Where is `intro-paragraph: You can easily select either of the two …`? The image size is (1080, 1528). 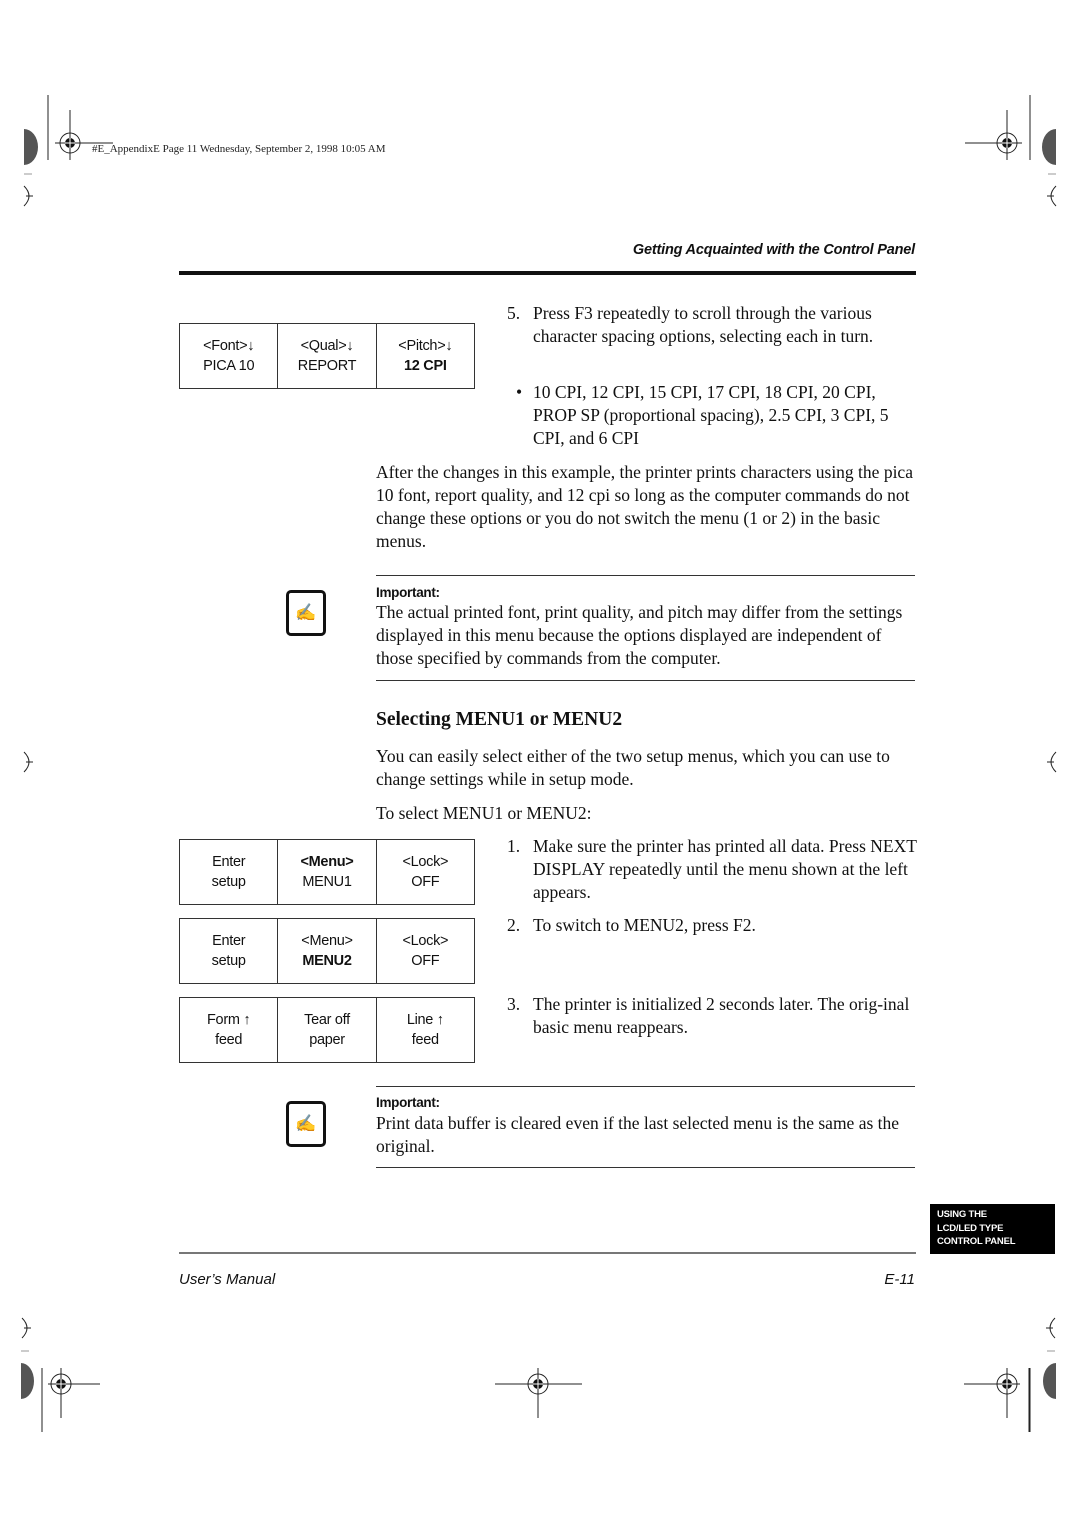 intro-paragraph: You can easily select either of the two … is located at coordinates (633, 767).